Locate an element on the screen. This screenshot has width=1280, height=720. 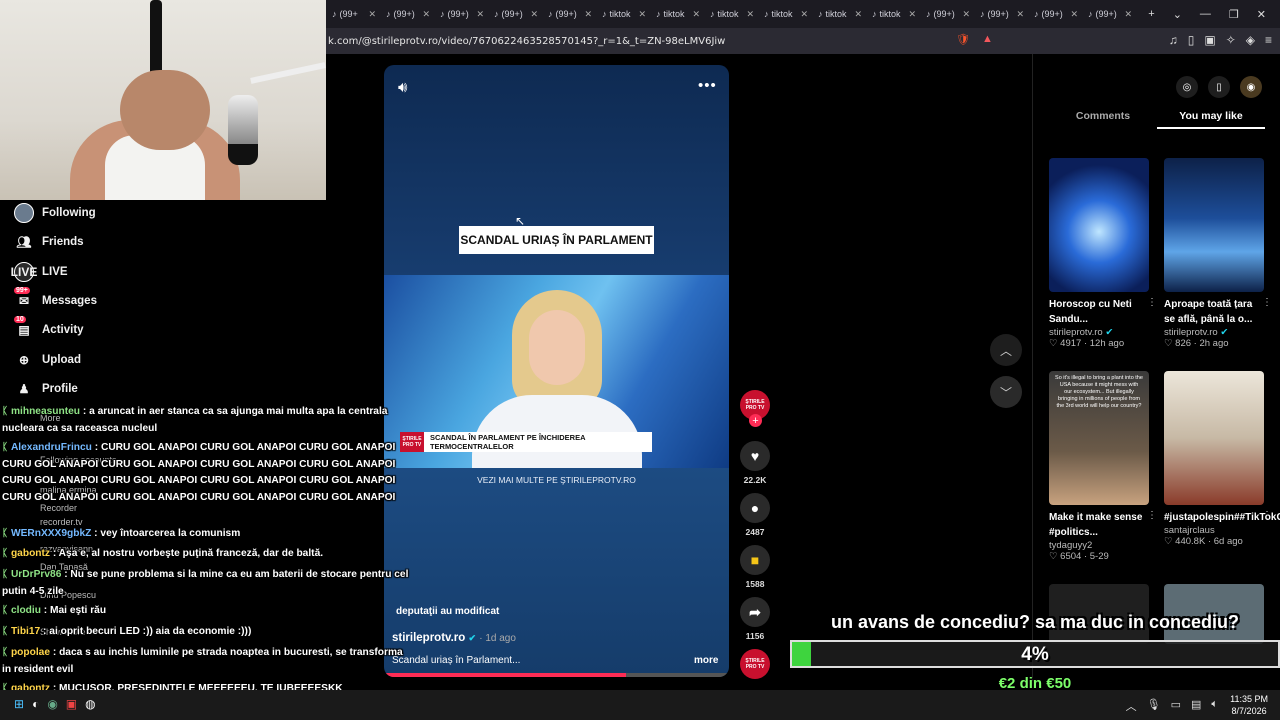
chevron-down-icon: ⌄ is located at coordinates (1177, 14).